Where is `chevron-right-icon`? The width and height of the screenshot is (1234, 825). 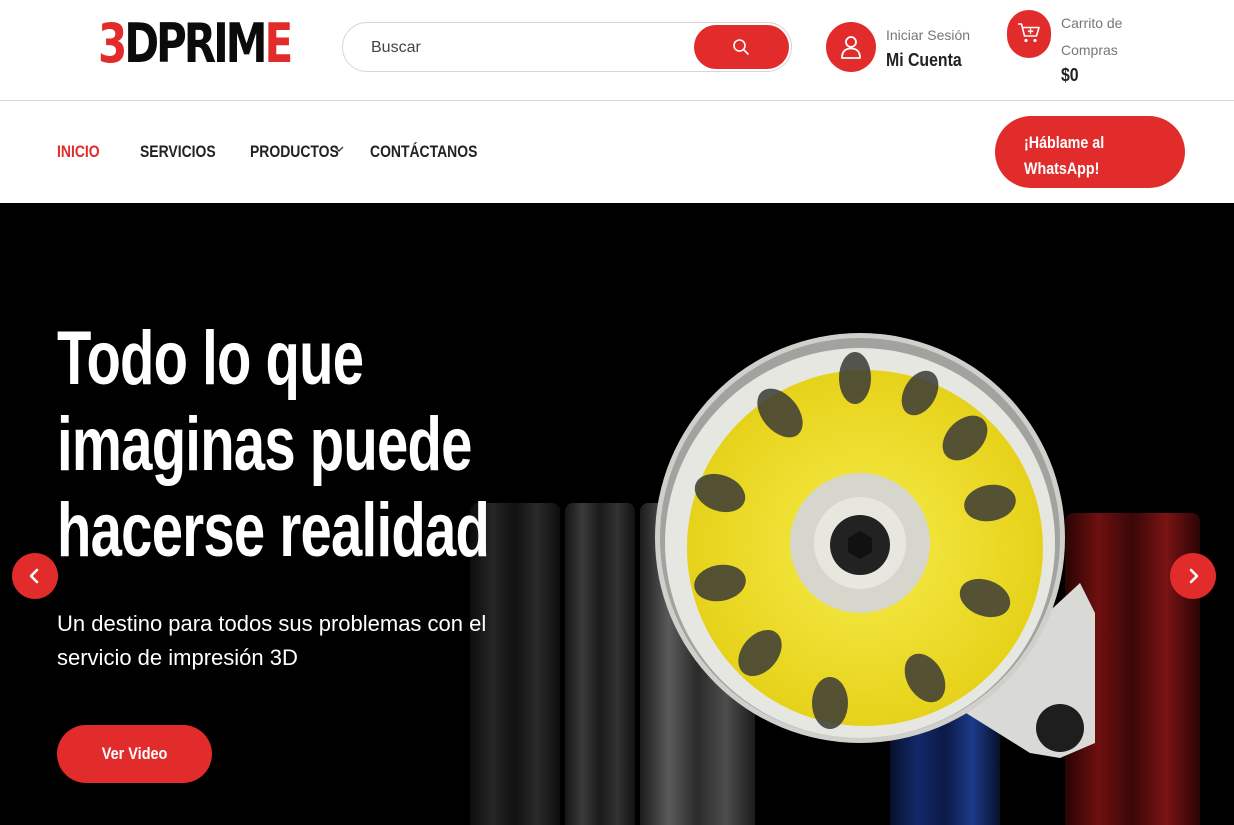
chevron-right-icon is located at coordinates (1194, 576).